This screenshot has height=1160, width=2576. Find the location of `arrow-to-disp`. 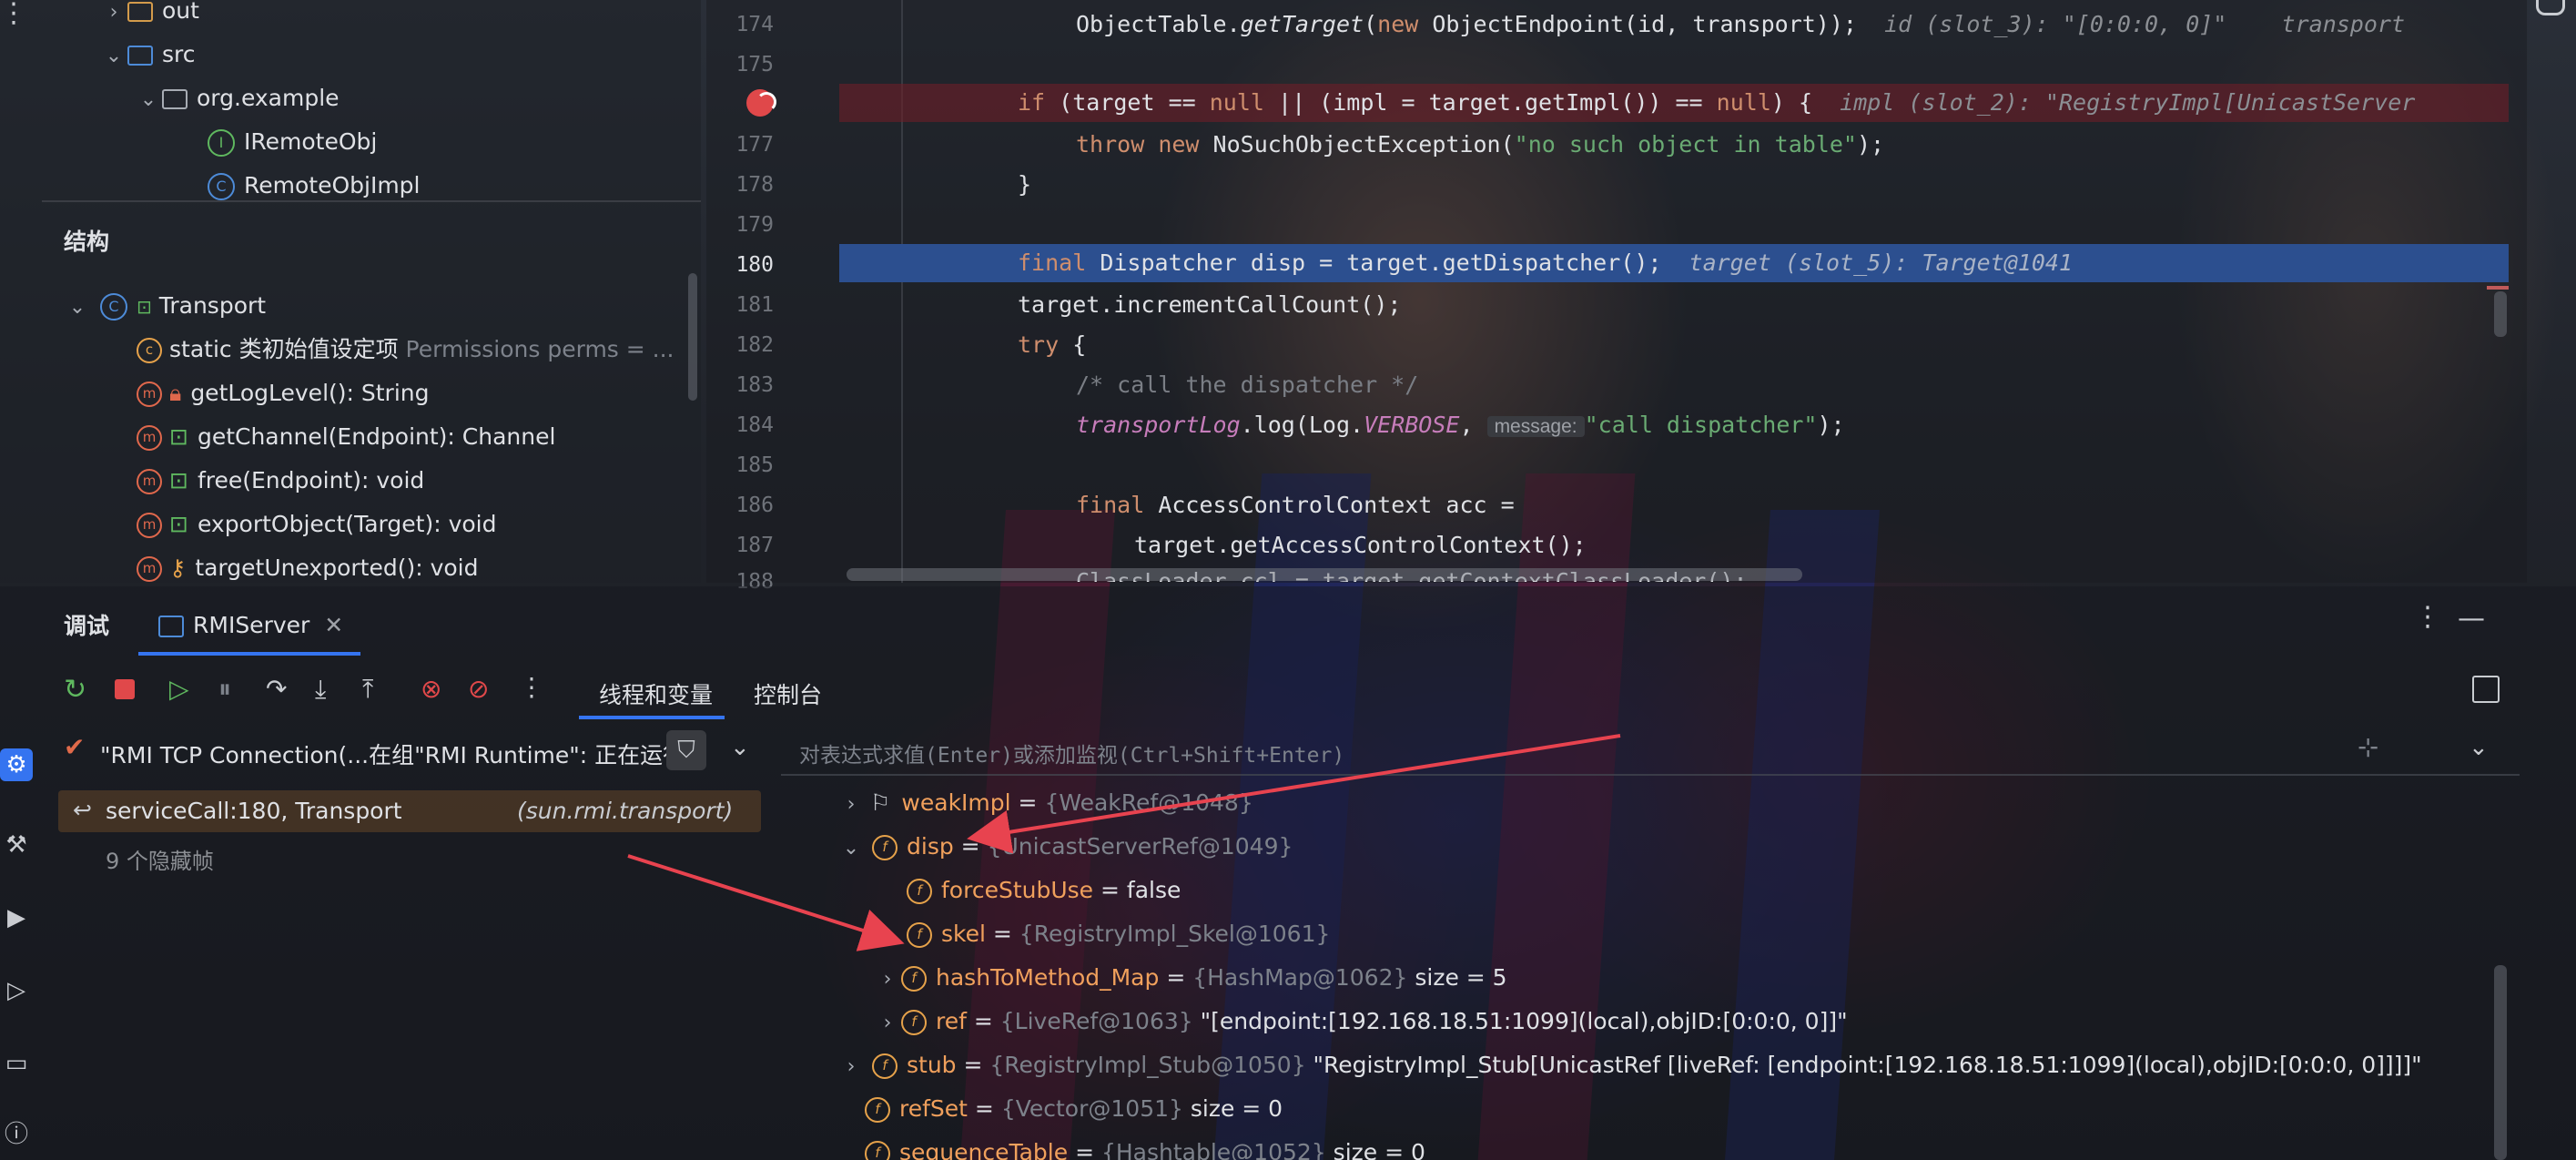

arrow-to-disp is located at coordinates (1294, 794).